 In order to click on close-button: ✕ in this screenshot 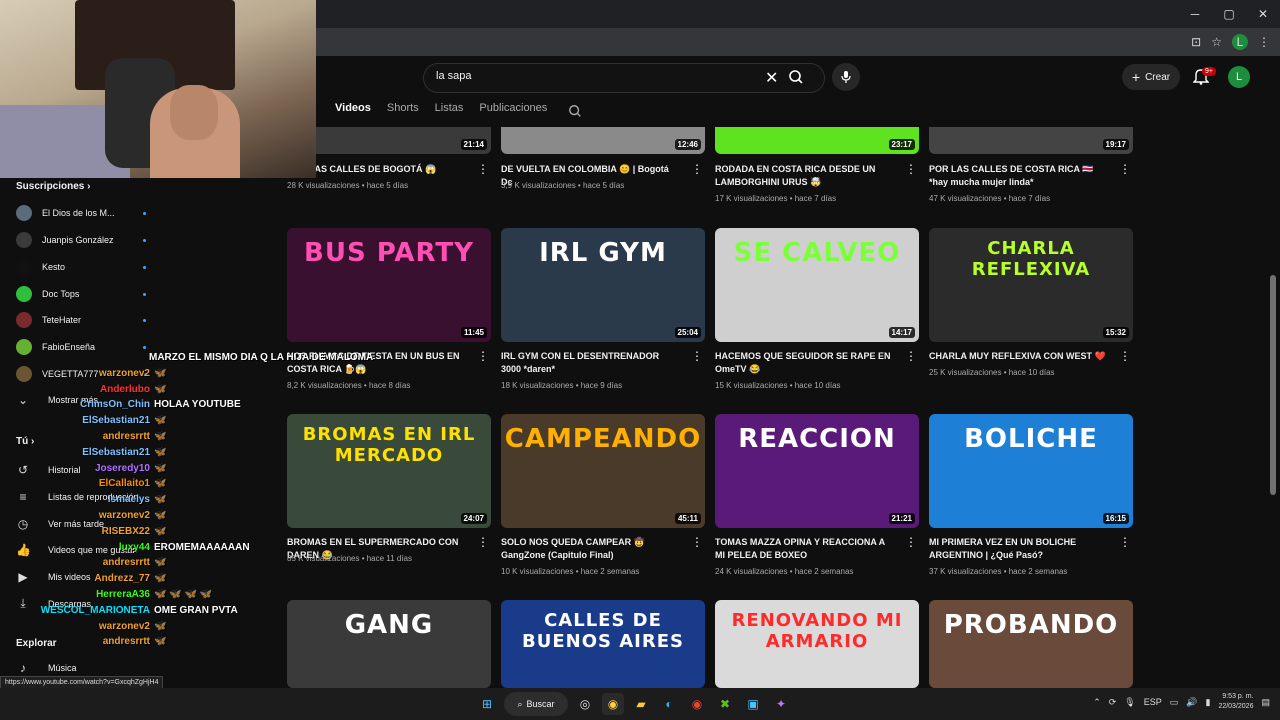, I will do `click(1263, 14)`.